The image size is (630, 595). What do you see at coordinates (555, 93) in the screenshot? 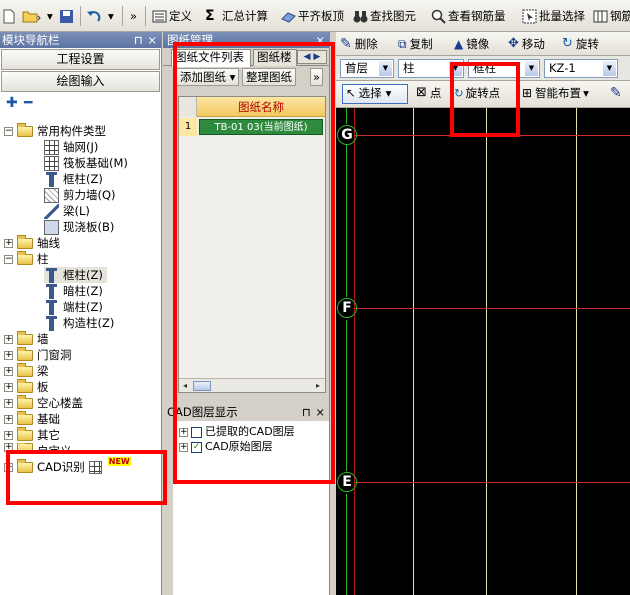
I see `smart-place-button: ⊞ 智能布置 ▾` at bounding box center [555, 93].